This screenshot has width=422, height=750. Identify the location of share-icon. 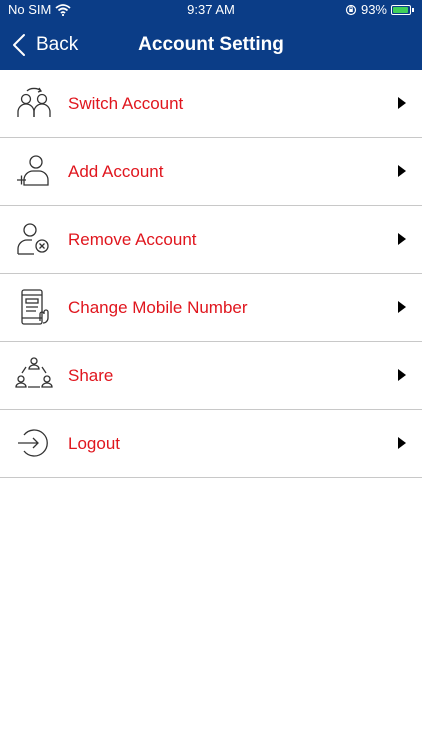
(34, 375).